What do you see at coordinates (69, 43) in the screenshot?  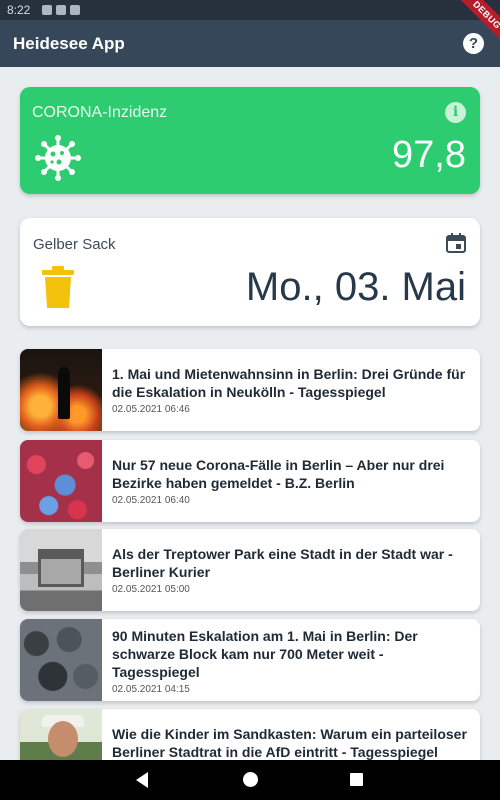 I see `app-title: Heidesee App` at bounding box center [69, 43].